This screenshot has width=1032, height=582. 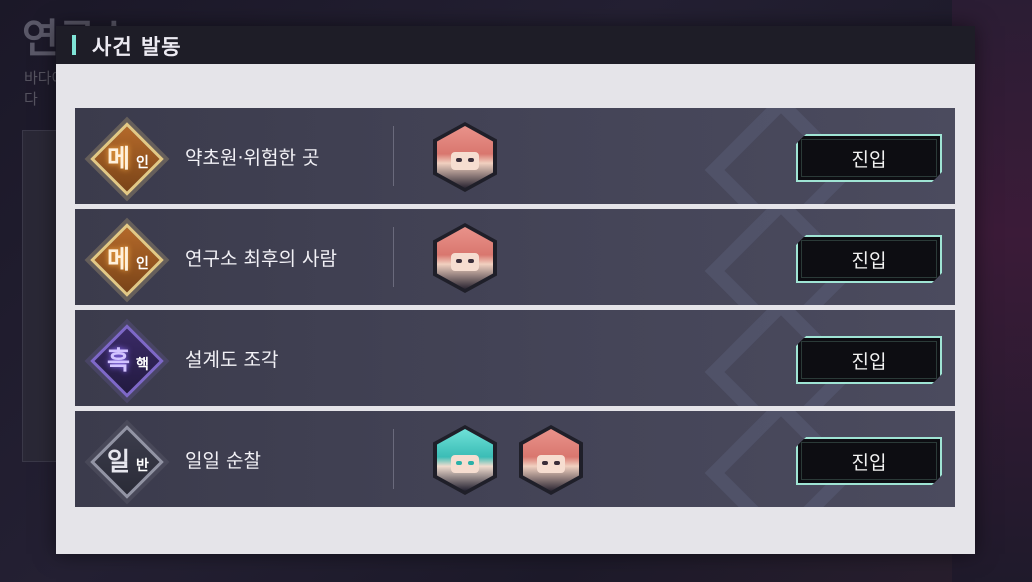 I want to click on modal-header: 사건 발동, so click(x=515, y=45).